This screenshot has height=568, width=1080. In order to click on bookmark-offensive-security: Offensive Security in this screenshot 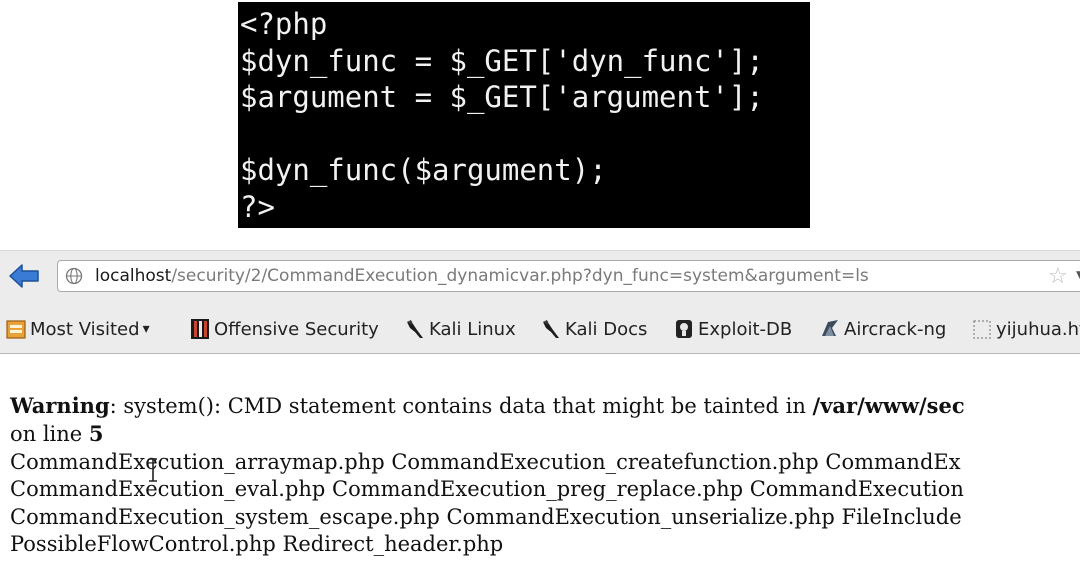, I will do `click(284, 329)`.